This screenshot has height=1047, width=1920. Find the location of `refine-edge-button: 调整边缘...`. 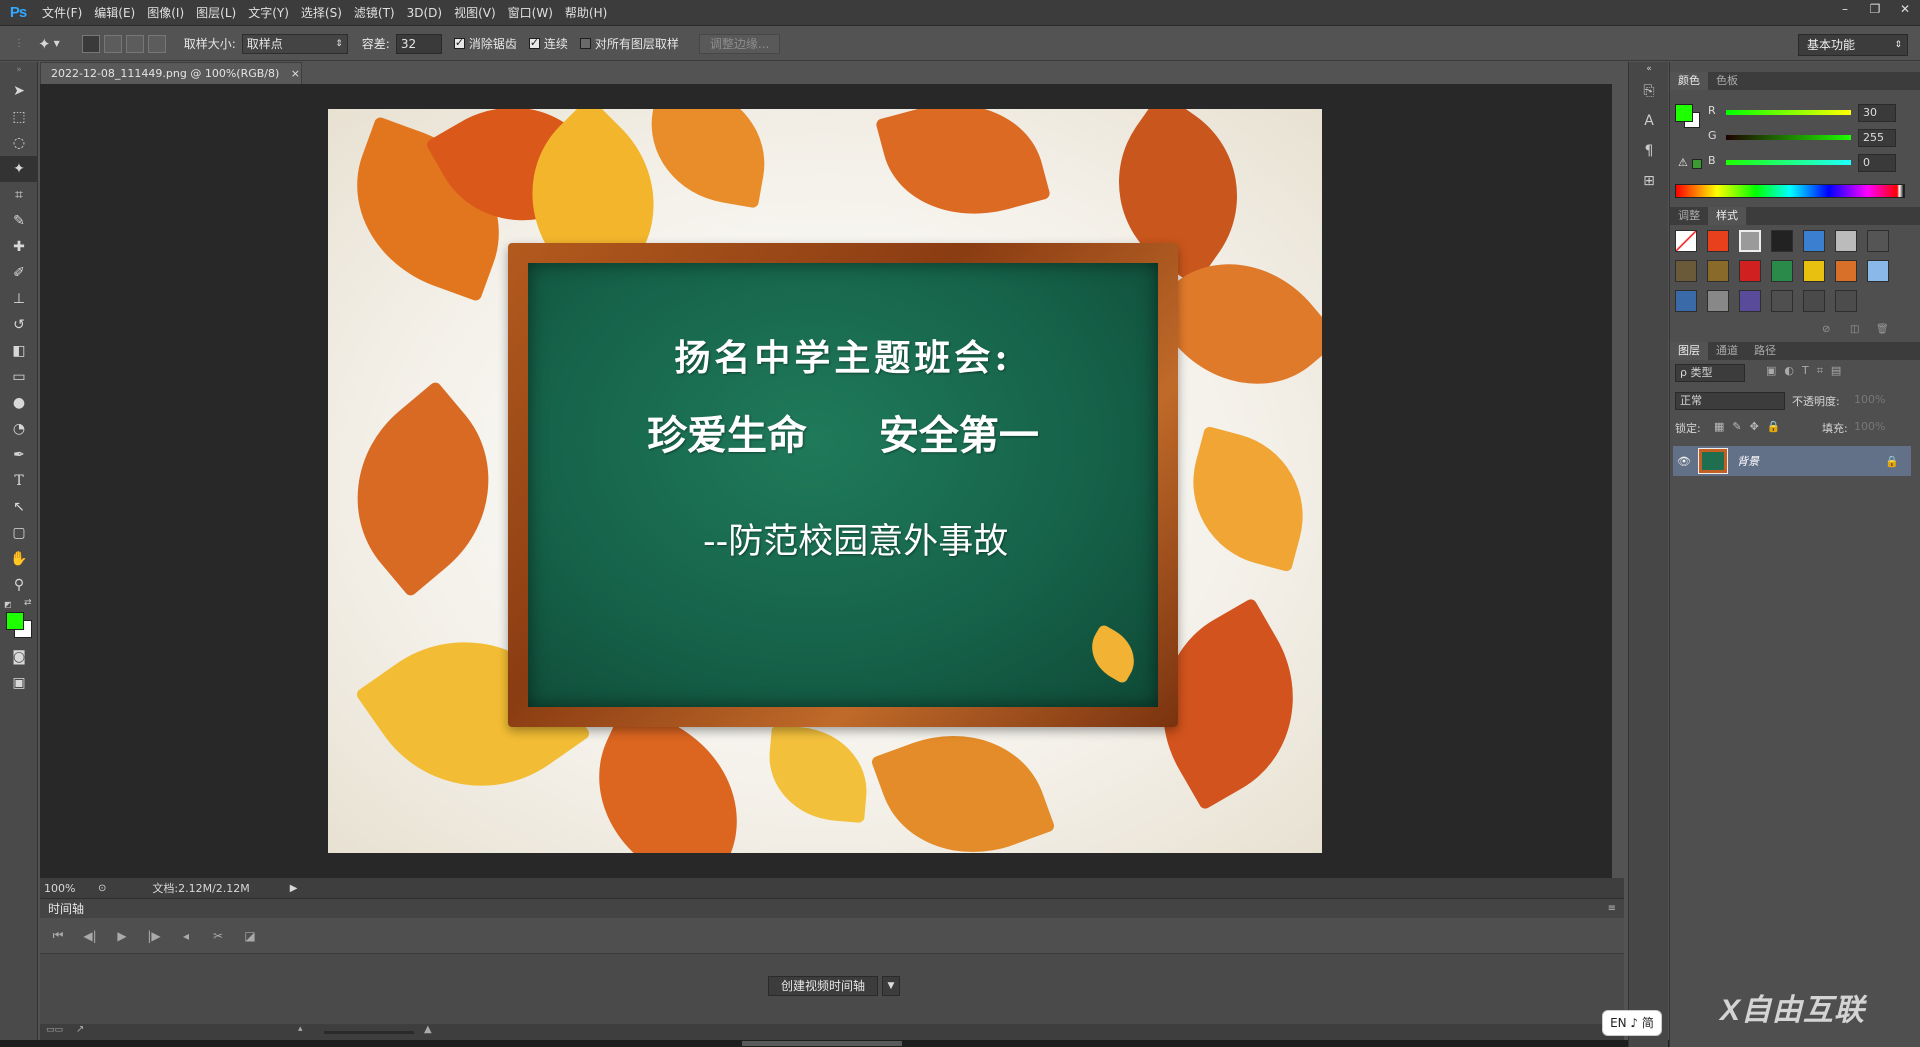

refine-edge-button: 调整边缘... is located at coordinates (739, 43).